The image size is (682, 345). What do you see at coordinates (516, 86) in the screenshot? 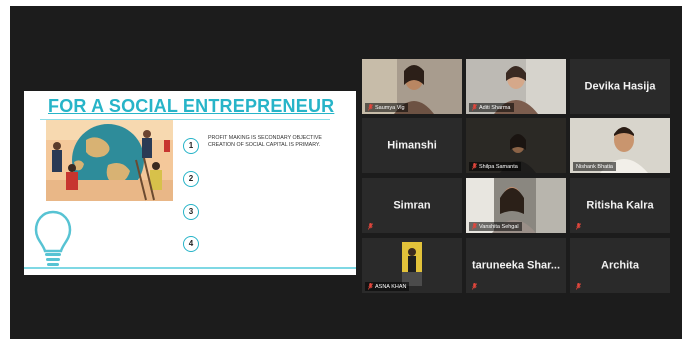
I see `participant-tile-aditi: Aditi Sharma` at bounding box center [516, 86].